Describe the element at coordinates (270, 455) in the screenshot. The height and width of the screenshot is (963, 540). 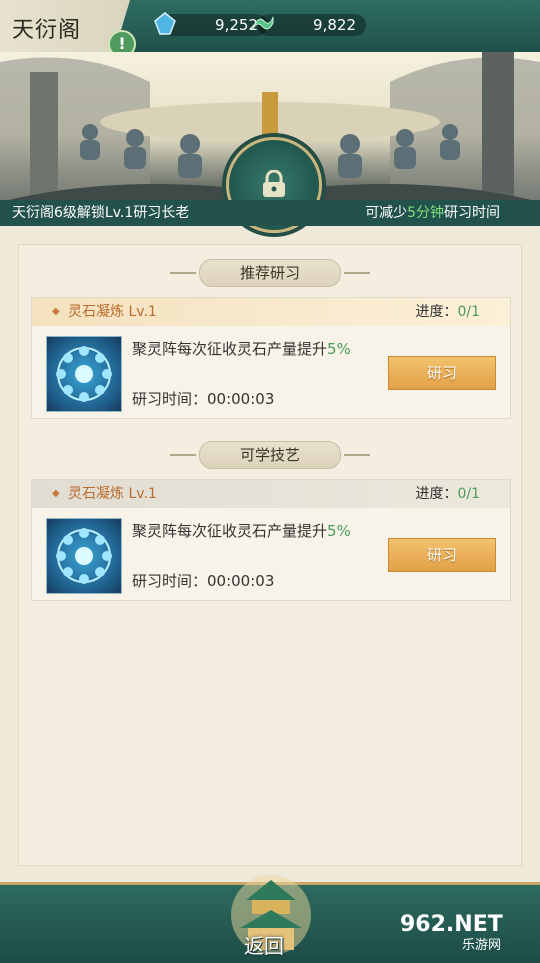
I see `section-title-learnable: 可学技艺` at that location.